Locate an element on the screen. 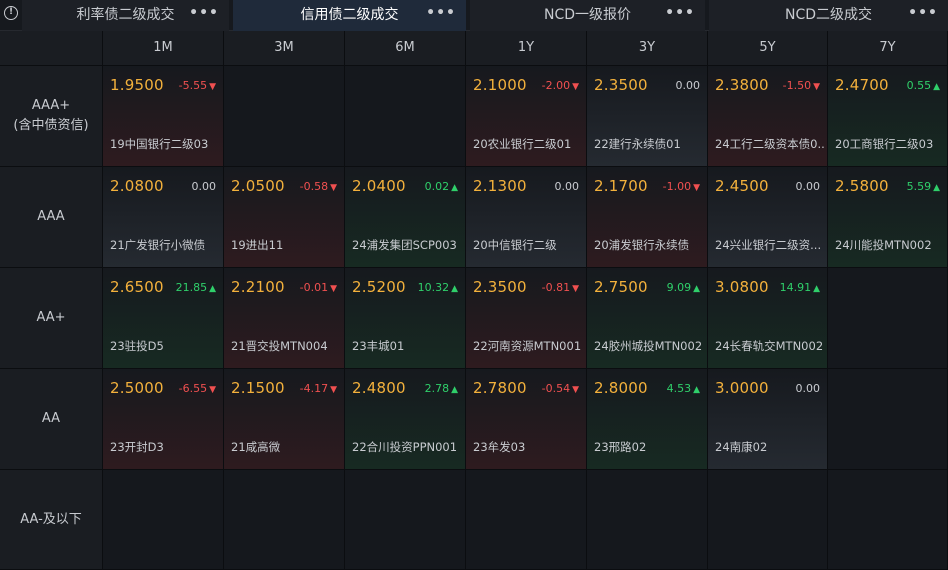  bond-name: 20工商银行二级03 is located at coordinates (884, 144).